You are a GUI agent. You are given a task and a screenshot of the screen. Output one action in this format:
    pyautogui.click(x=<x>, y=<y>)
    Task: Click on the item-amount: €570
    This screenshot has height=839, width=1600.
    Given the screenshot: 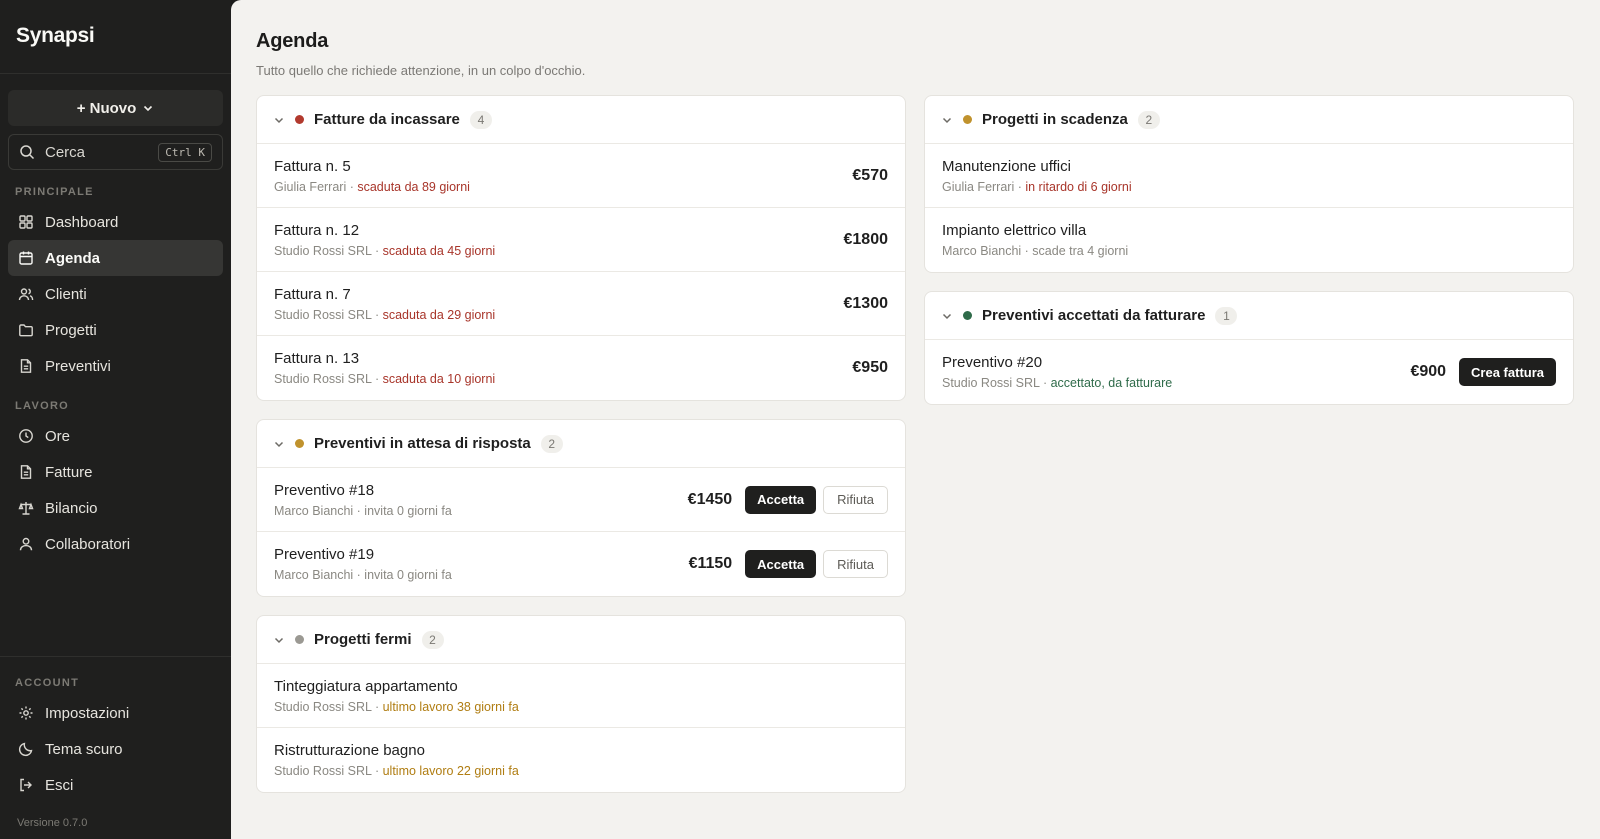 What is the action you would take?
    pyautogui.click(x=870, y=175)
    